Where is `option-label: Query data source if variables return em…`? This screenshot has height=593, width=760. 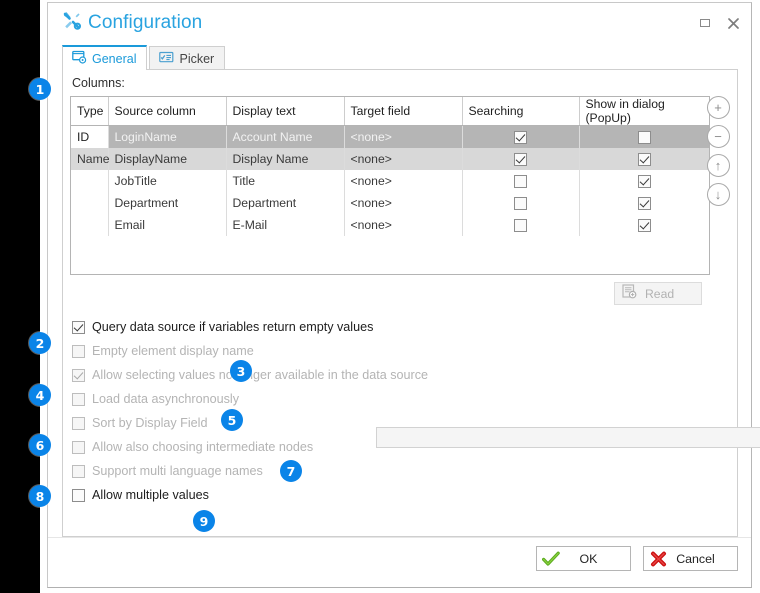
option-label: Query data source if variables return em… is located at coordinates (233, 327).